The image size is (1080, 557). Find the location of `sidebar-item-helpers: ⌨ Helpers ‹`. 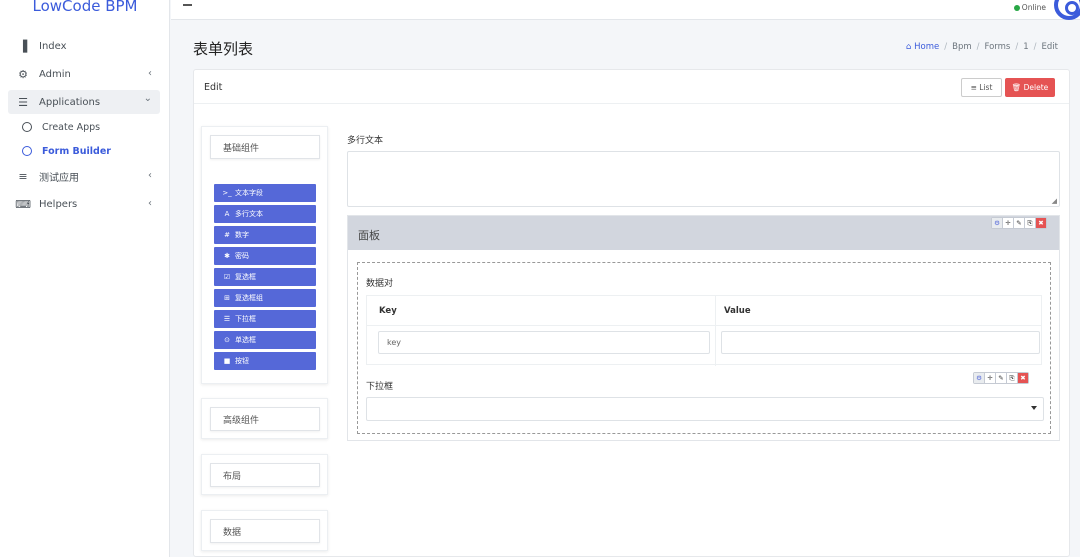

sidebar-item-helpers: ⌨ Helpers ‹ is located at coordinates (84, 204).